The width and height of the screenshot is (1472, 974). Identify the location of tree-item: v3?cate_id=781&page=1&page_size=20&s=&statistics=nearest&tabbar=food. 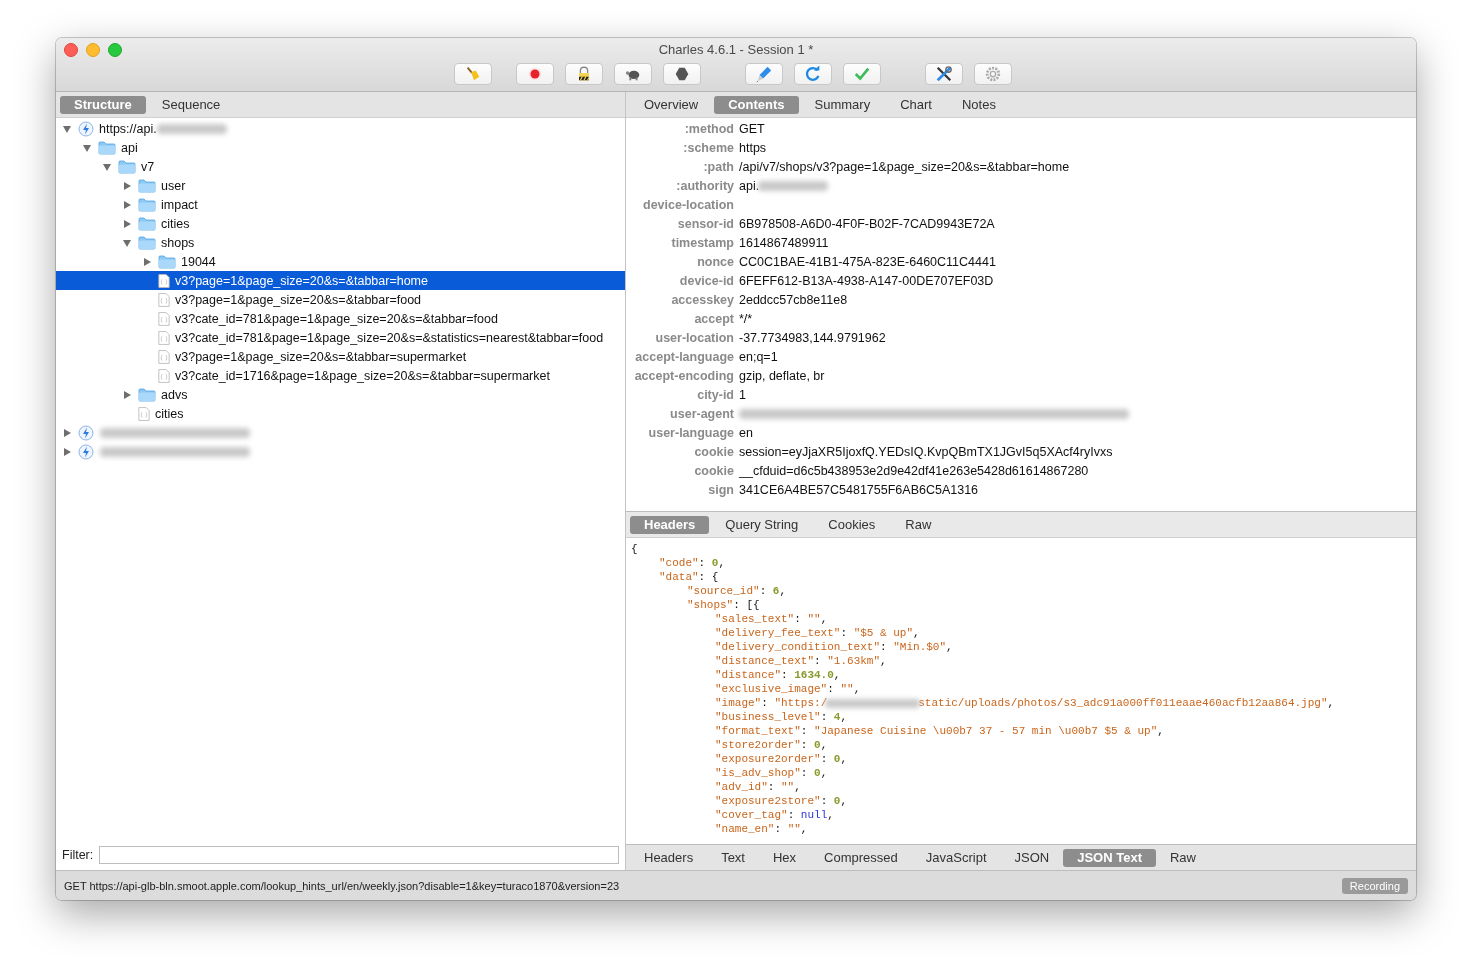
(340, 337).